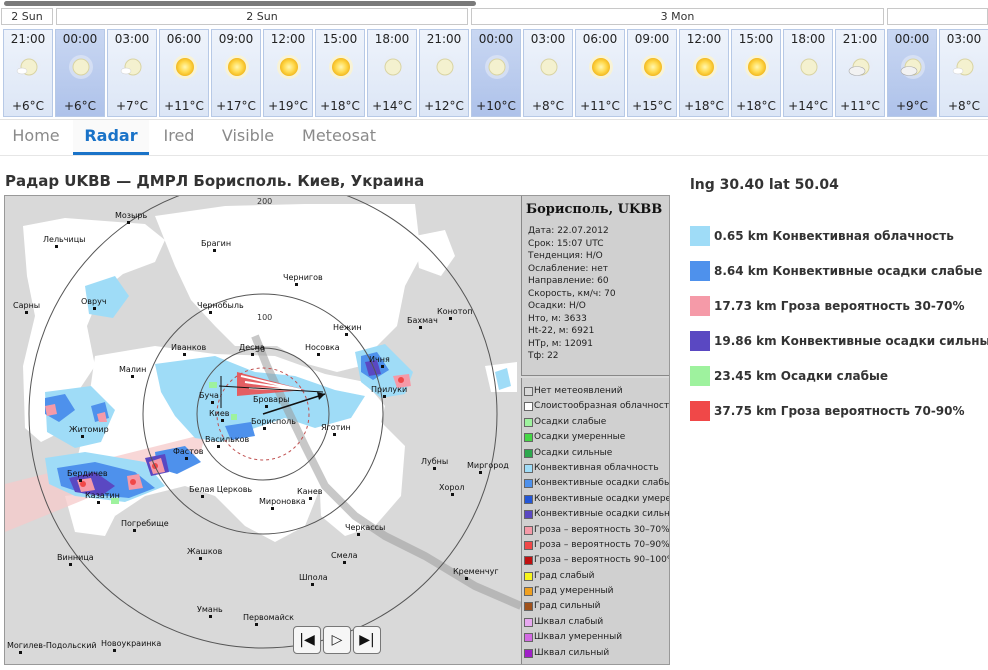 The width and height of the screenshot is (988, 670). I want to click on radar-info-line: Нt-22, м: 6921, so click(561, 331).